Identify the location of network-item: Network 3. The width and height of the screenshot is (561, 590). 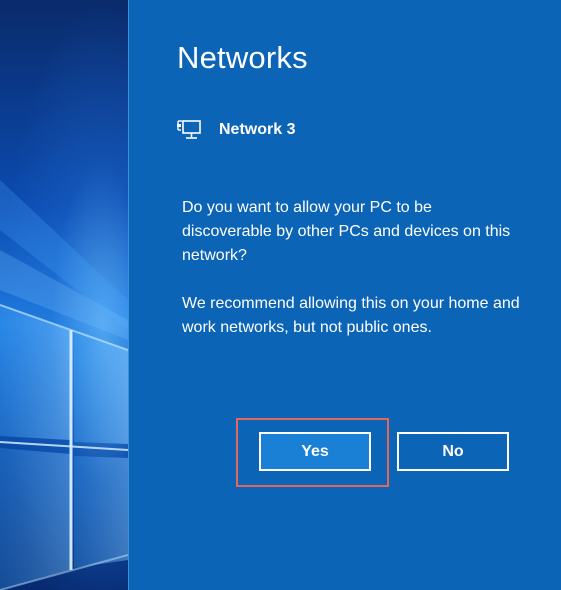
(236, 130).